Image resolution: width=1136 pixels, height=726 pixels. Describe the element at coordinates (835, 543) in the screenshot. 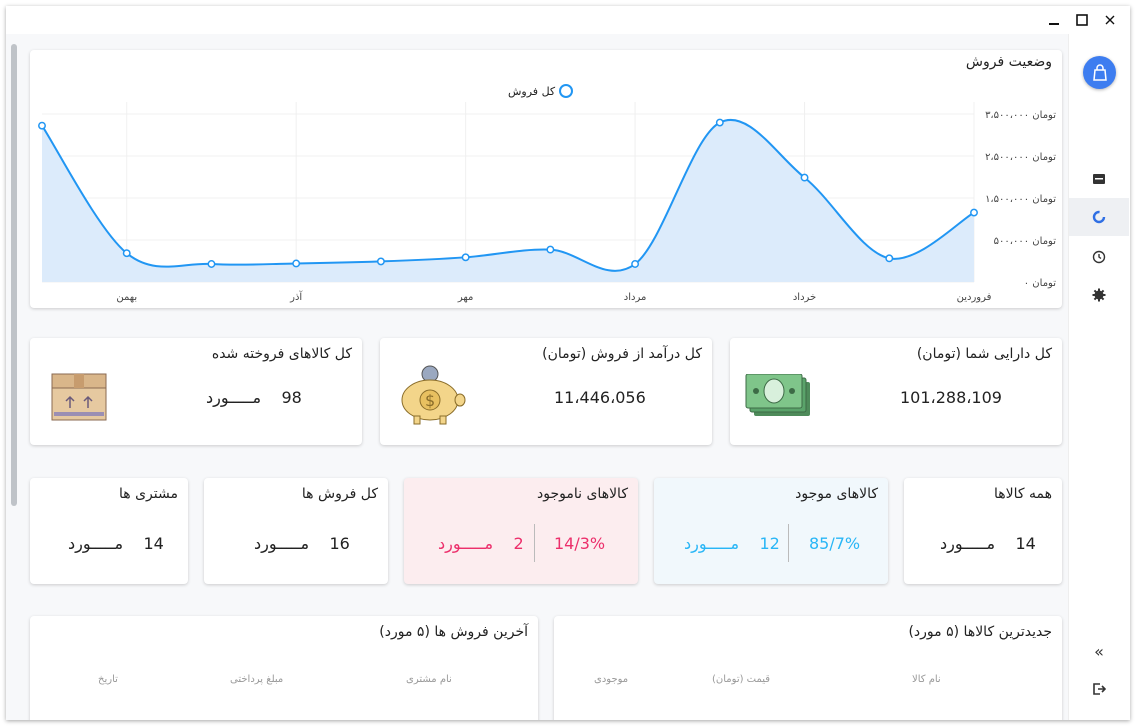

I see `available-percent: 85/7%` at that location.